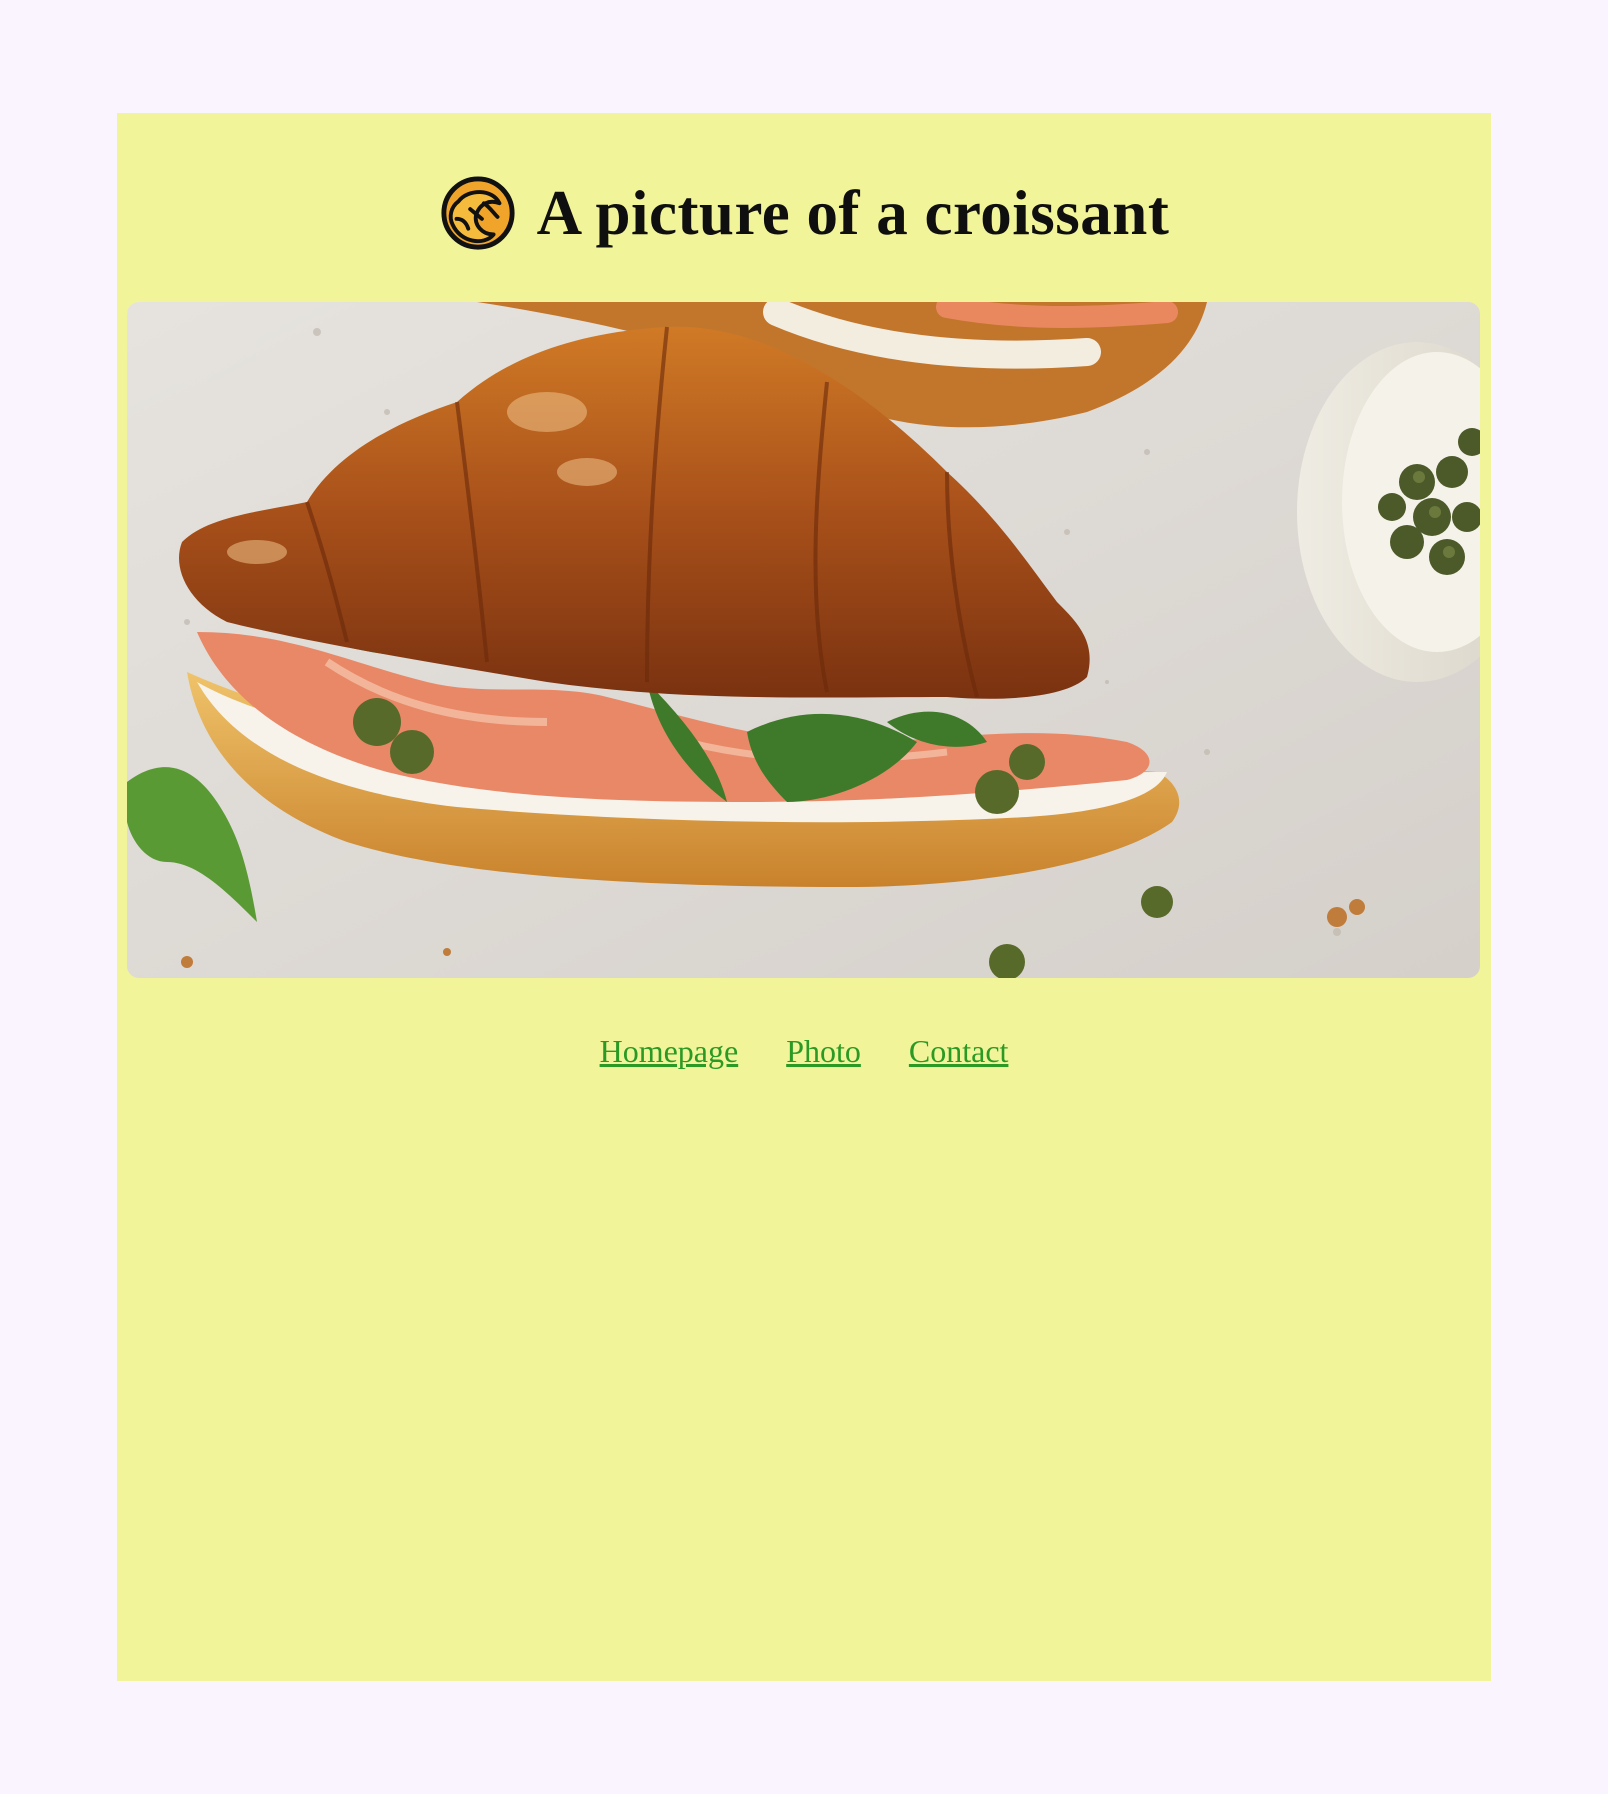  Describe the element at coordinates (478, 213) in the screenshot. I see `croissant-icon` at that location.